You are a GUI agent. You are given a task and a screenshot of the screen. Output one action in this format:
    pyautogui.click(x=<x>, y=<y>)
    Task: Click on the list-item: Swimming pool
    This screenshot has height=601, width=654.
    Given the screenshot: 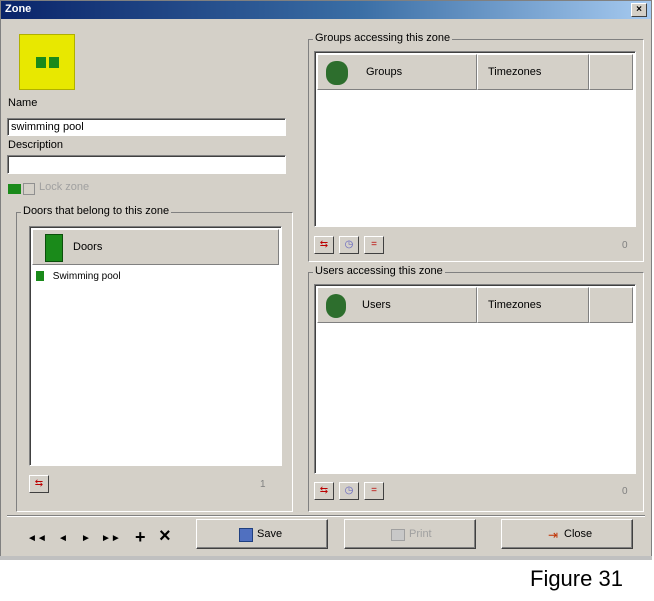 What is the action you would take?
    pyautogui.click(x=78, y=278)
    